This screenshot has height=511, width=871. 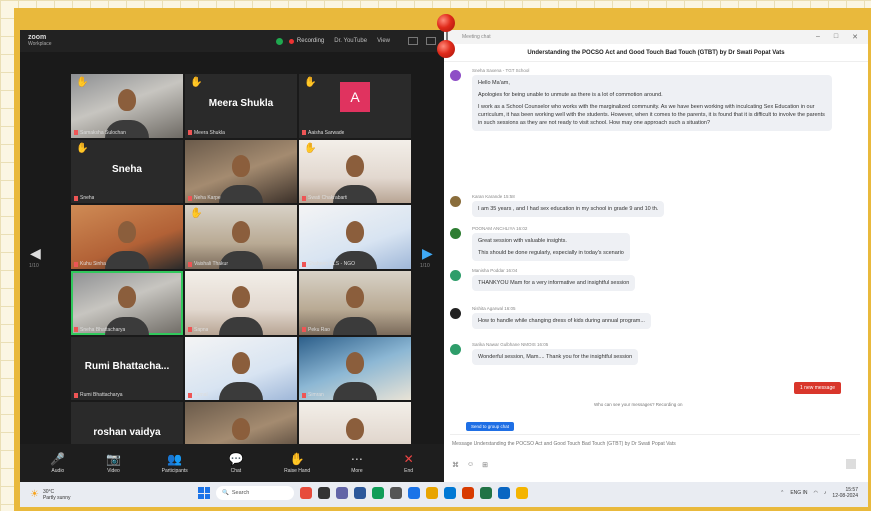 What do you see at coordinates (241, 303) in the screenshot?
I see `participant-tile: Sapna` at bounding box center [241, 303].